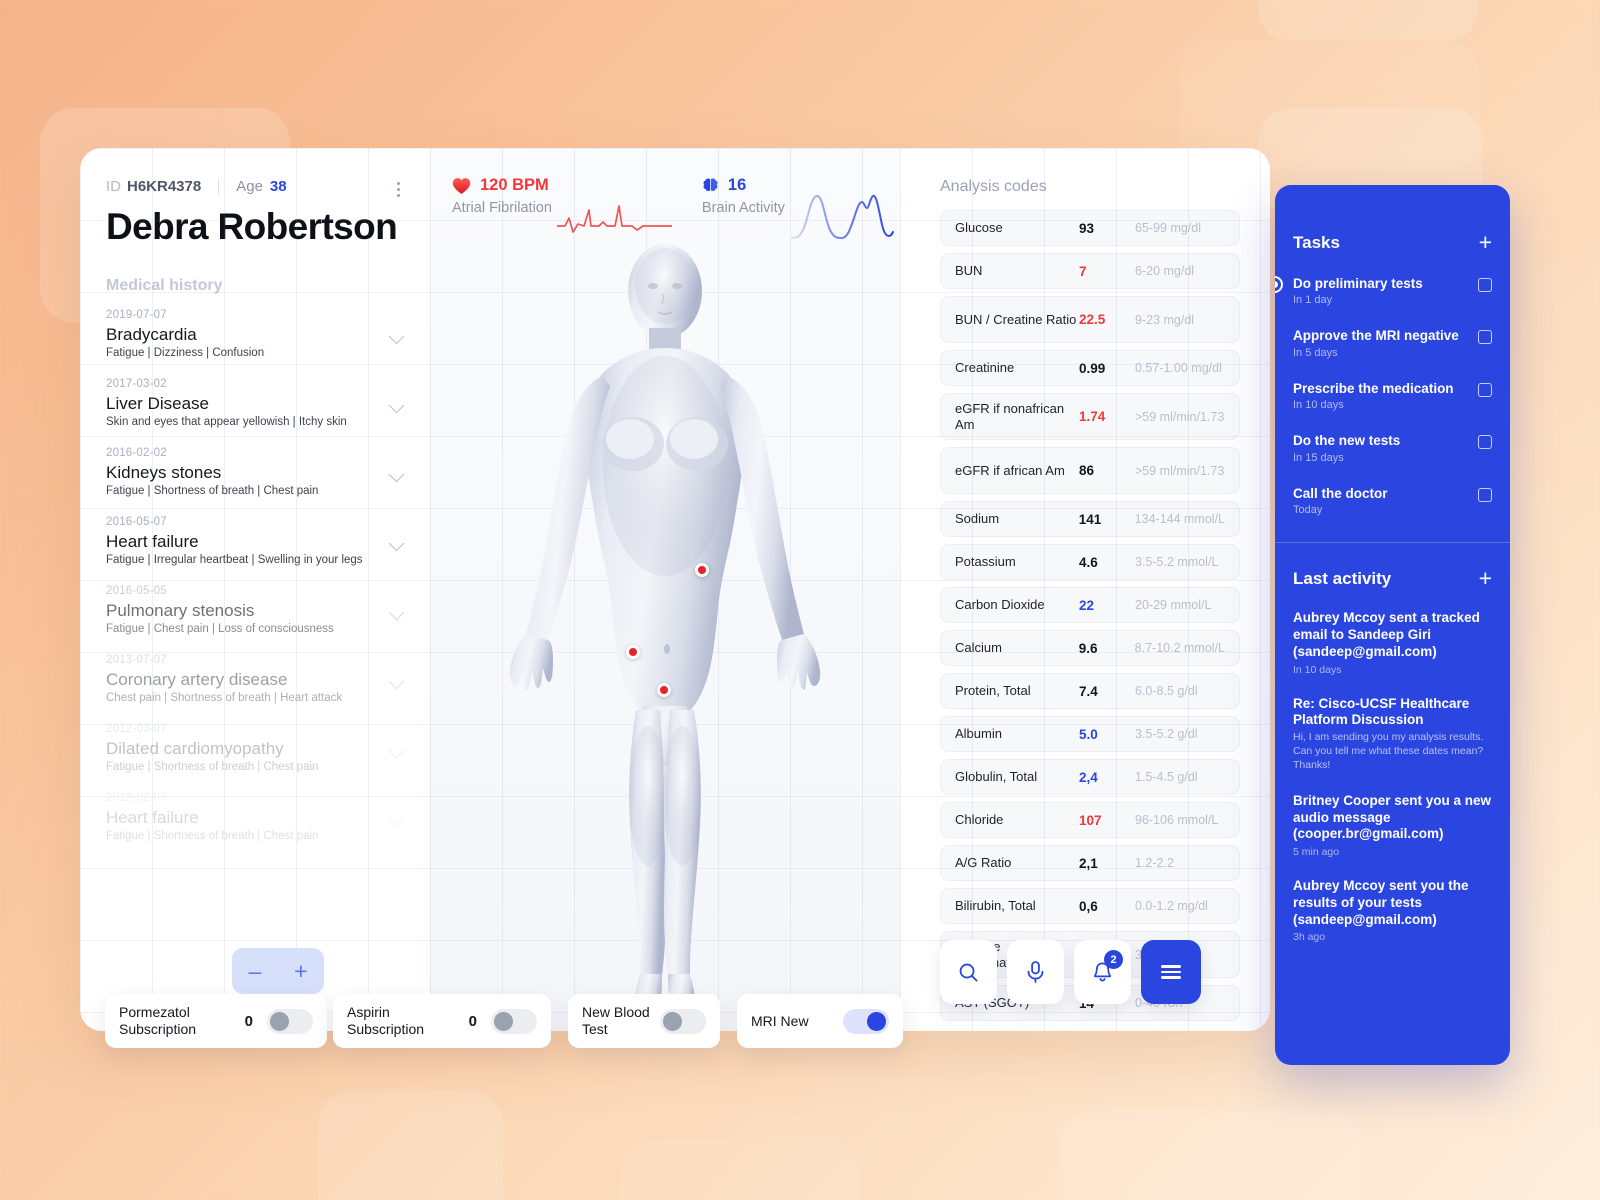  I want to click on analysis-row: Protein, Total 7.4 6.0-8.5 g/dl, so click(1090, 691).